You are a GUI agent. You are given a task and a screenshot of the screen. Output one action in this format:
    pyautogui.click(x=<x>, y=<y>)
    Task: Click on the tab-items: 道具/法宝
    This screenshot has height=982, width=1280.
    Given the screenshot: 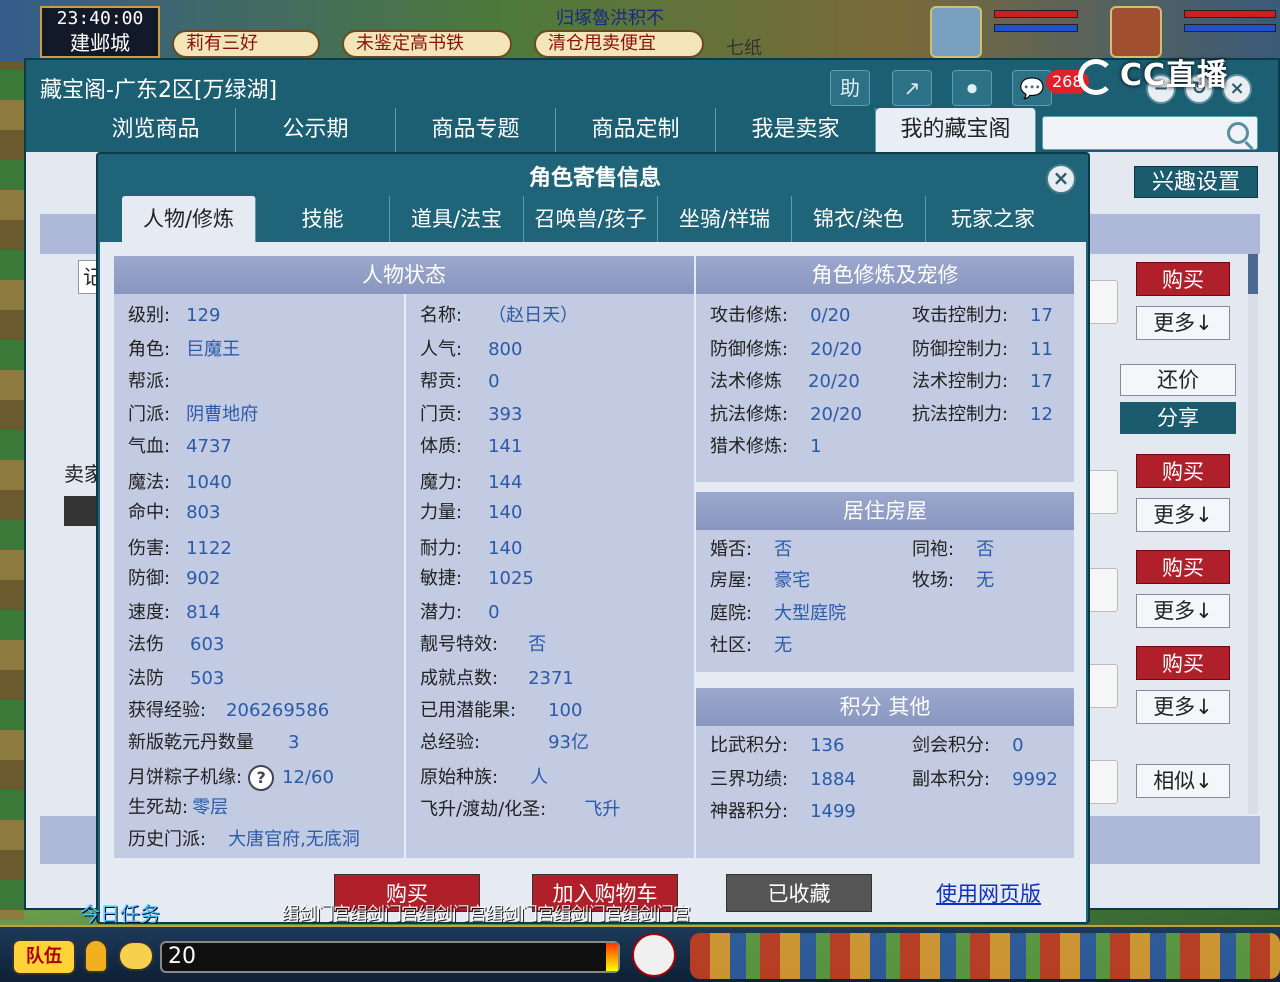 What is the action you would take?
    pyautogui.click(x=457, y=219)
    